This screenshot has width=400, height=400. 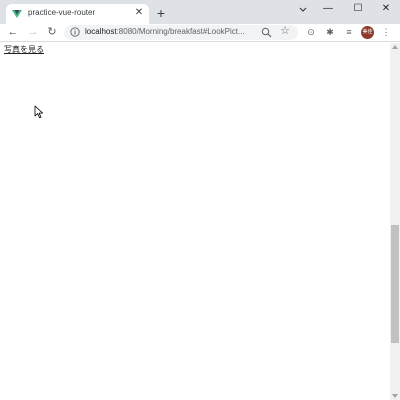 I want to click on mouse-cursor-icon, so click(x=39, y=112).